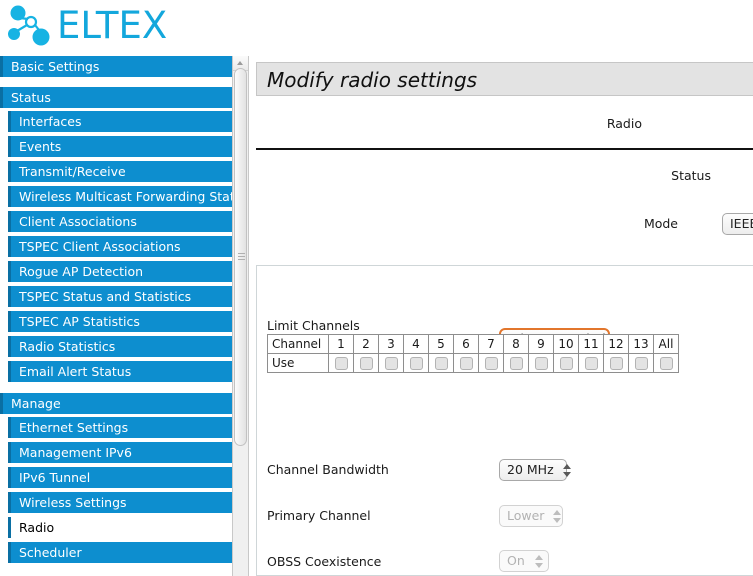 This screenshot has width=753, height=576. I want to click on obss-coexistence-select: On, so click(524, 561).